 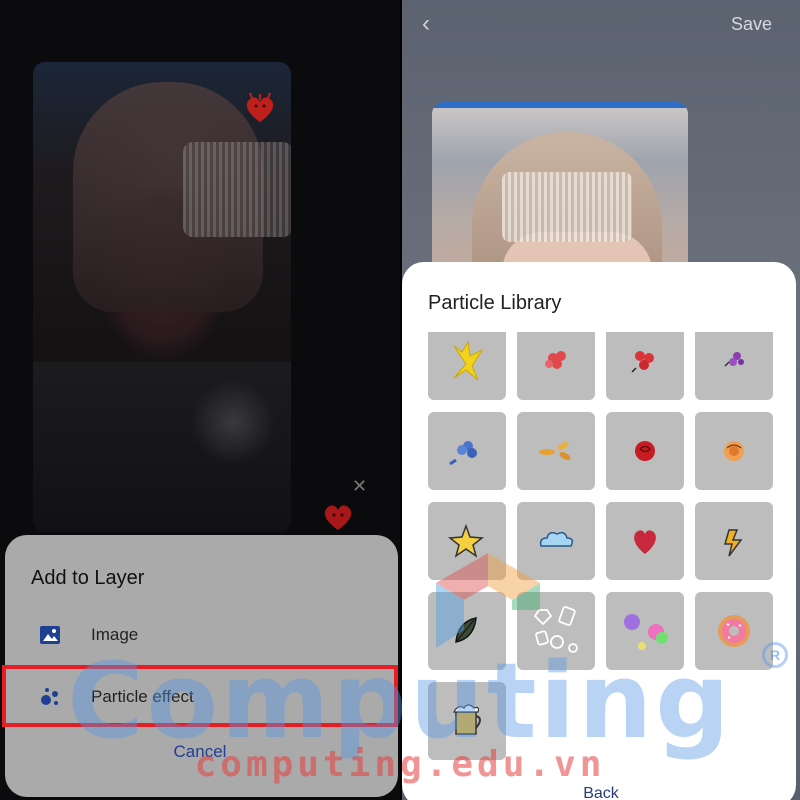 I want to click on yellow-lightning-particle, so click(x=734, y=541).